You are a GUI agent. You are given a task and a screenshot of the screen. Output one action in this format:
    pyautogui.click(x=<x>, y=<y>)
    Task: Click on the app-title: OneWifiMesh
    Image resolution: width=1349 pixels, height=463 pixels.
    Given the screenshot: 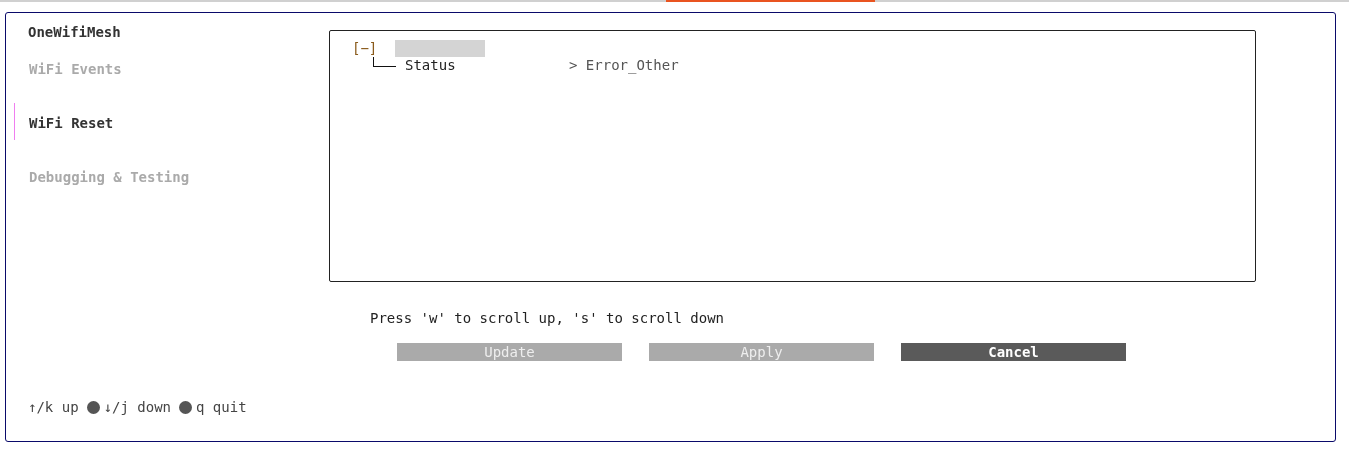 What is the action you would take?
    pyautogui.click(x=74, y=32)
    